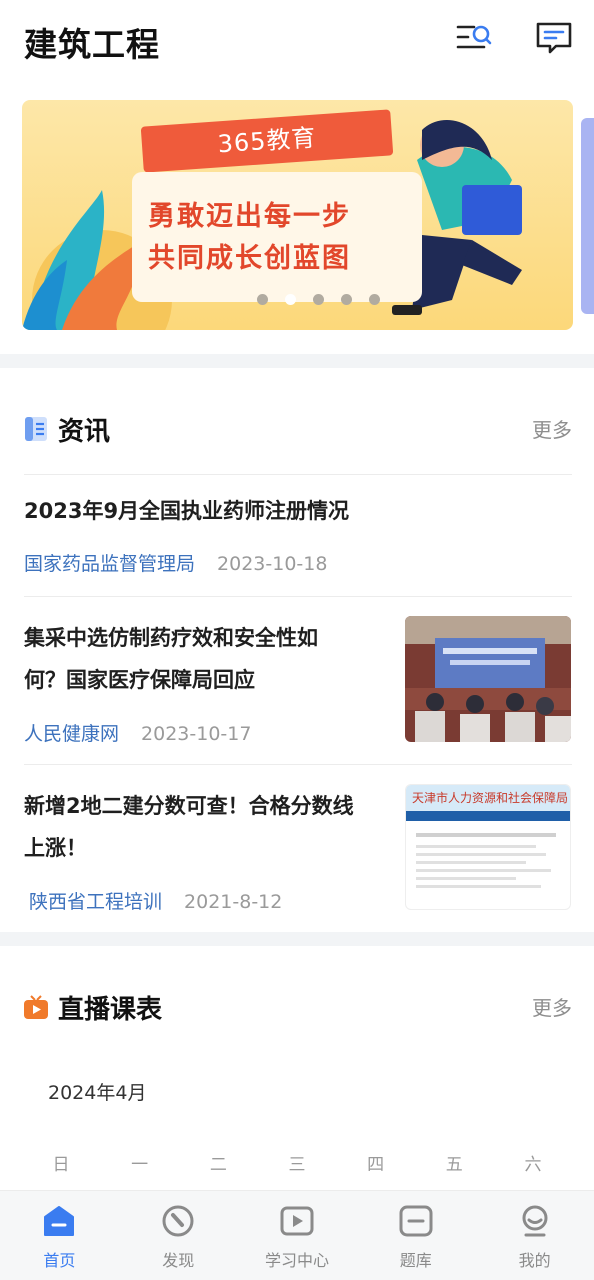  Describe the element at coordinates (137, 732) in the screenshot. I see `news-meta: 人民健康网 2023-10-17` at that location.